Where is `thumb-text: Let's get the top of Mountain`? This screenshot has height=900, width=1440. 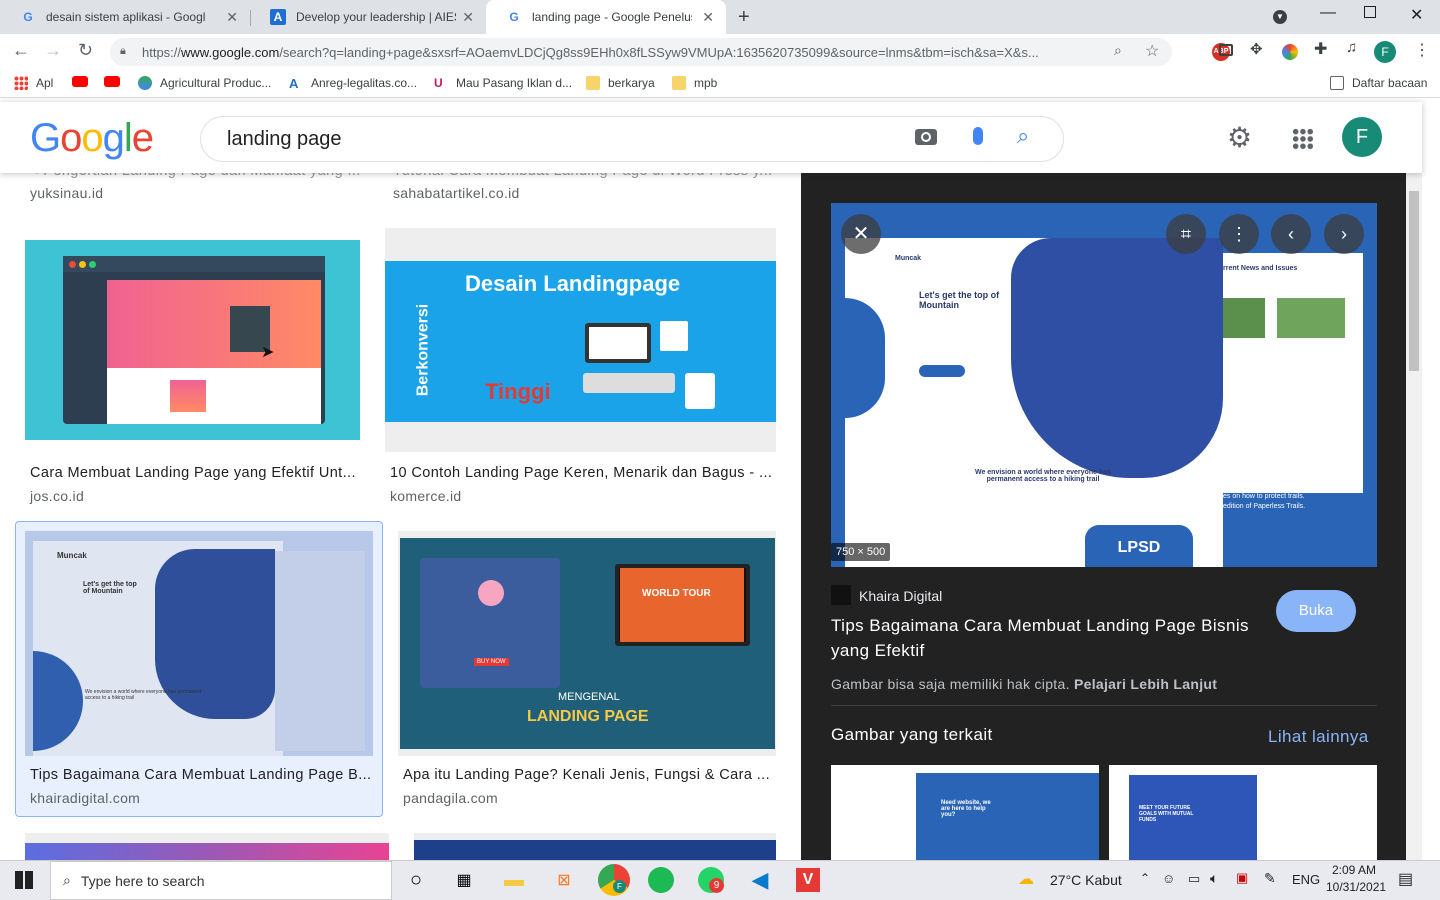 thumb-text: Let's get the top of Mountain is located at coordinates (110, 588).